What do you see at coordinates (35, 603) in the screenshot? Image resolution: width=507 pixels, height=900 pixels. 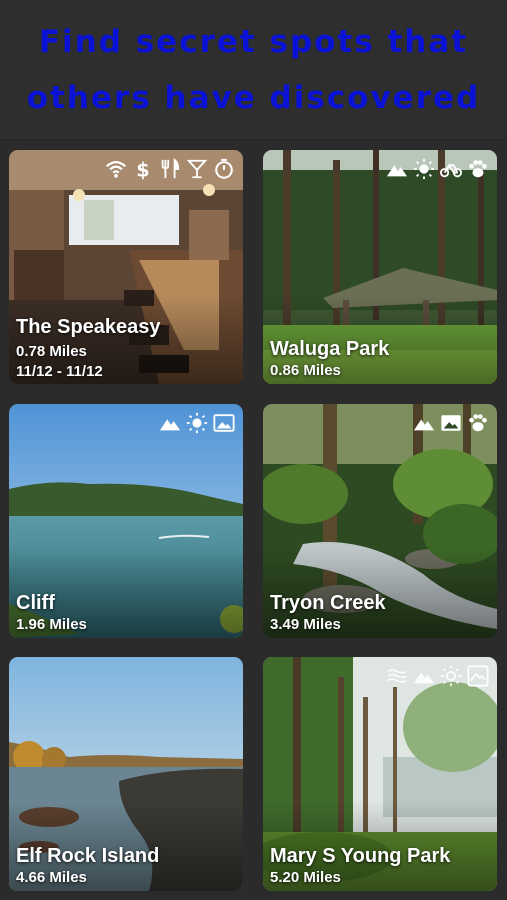 I see `spot-title: Cliff` at bounding box center [35, 603].